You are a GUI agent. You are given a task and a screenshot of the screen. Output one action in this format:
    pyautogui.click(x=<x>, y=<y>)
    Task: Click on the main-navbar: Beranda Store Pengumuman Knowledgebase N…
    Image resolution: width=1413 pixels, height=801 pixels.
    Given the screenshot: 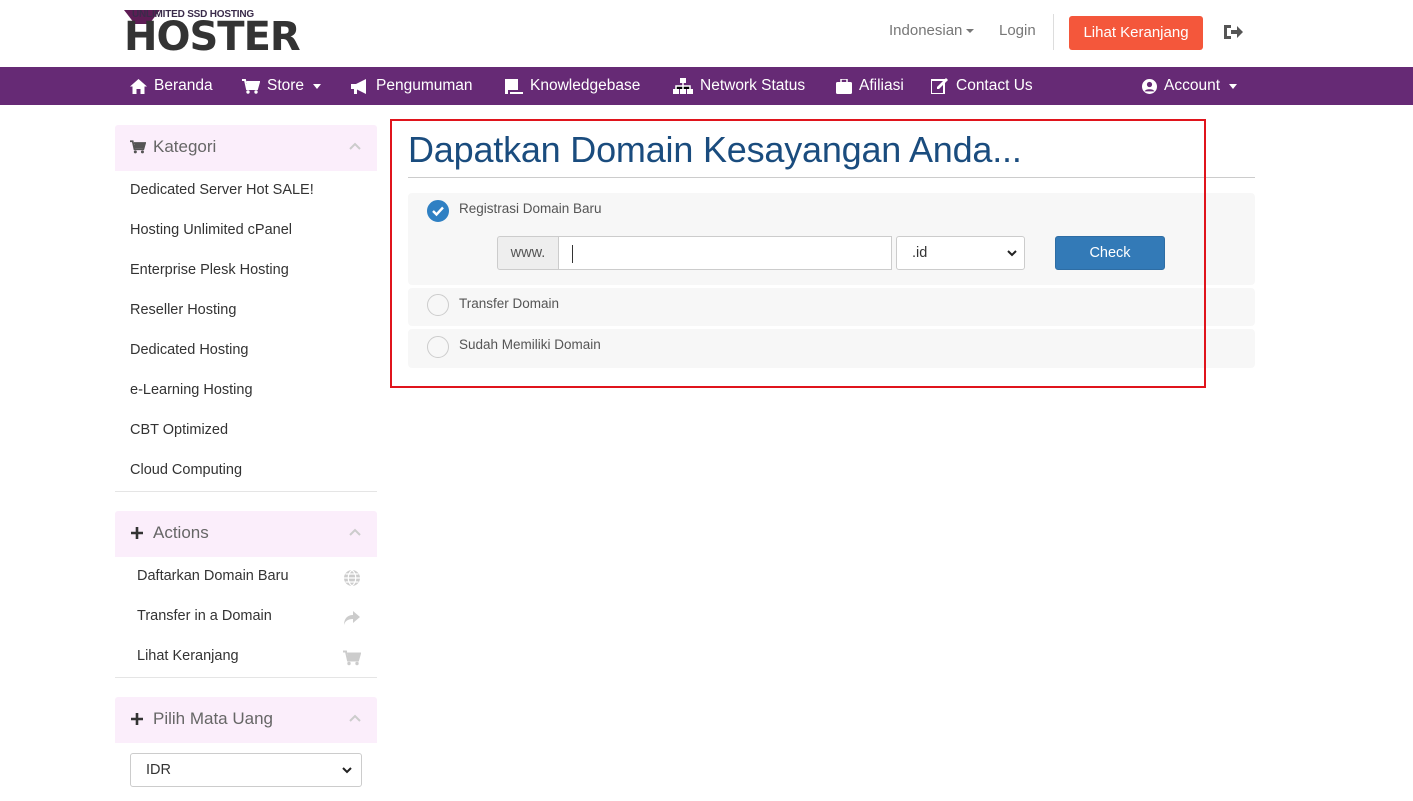 What is the action you would take?
    pyautogui.click(x=706, y=86)
    